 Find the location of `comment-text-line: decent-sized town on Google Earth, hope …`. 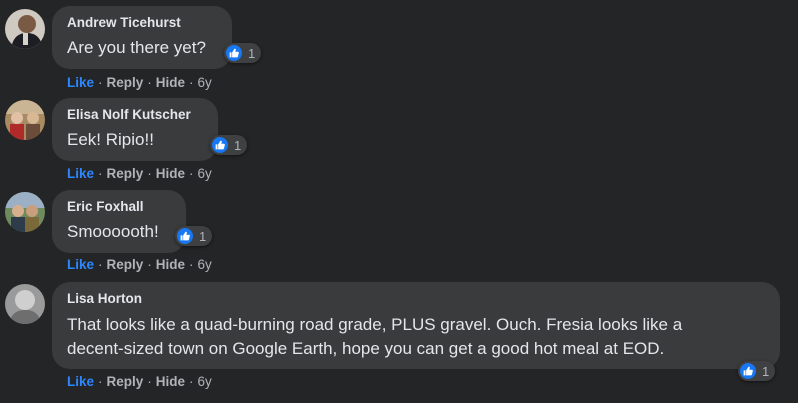

comment-text-line: decent-sized town on Google Earth, hope … is located at coordinates (366, 348).